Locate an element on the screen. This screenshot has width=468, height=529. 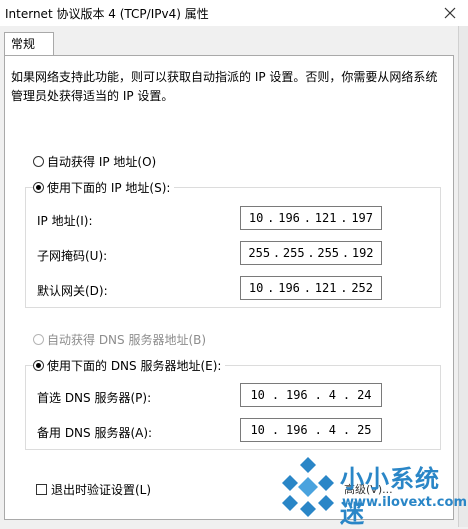
auto-ip-radio is located at coordinates (38, 161).